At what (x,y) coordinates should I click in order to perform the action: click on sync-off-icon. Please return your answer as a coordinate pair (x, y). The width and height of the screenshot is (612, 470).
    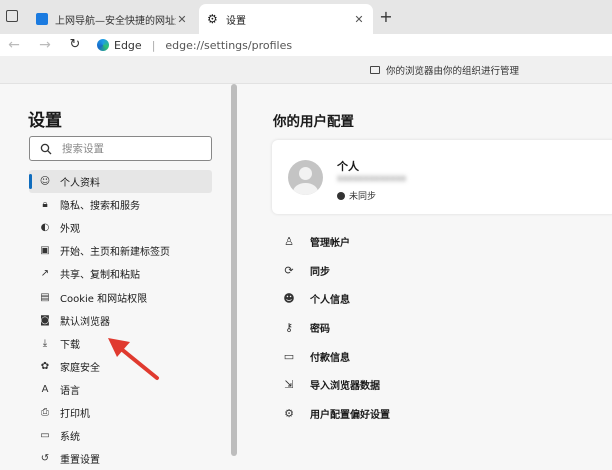
    Looking at the image, I should click on (341, 195).